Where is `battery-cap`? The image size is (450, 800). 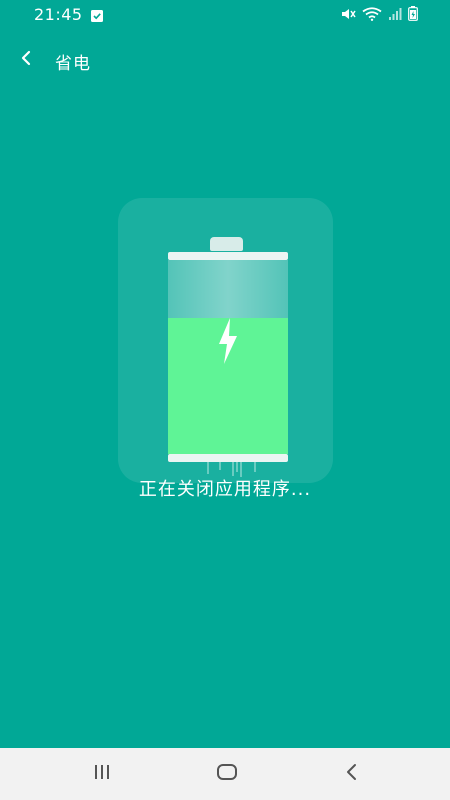 battery-cap is located at coordinates (226, 244).